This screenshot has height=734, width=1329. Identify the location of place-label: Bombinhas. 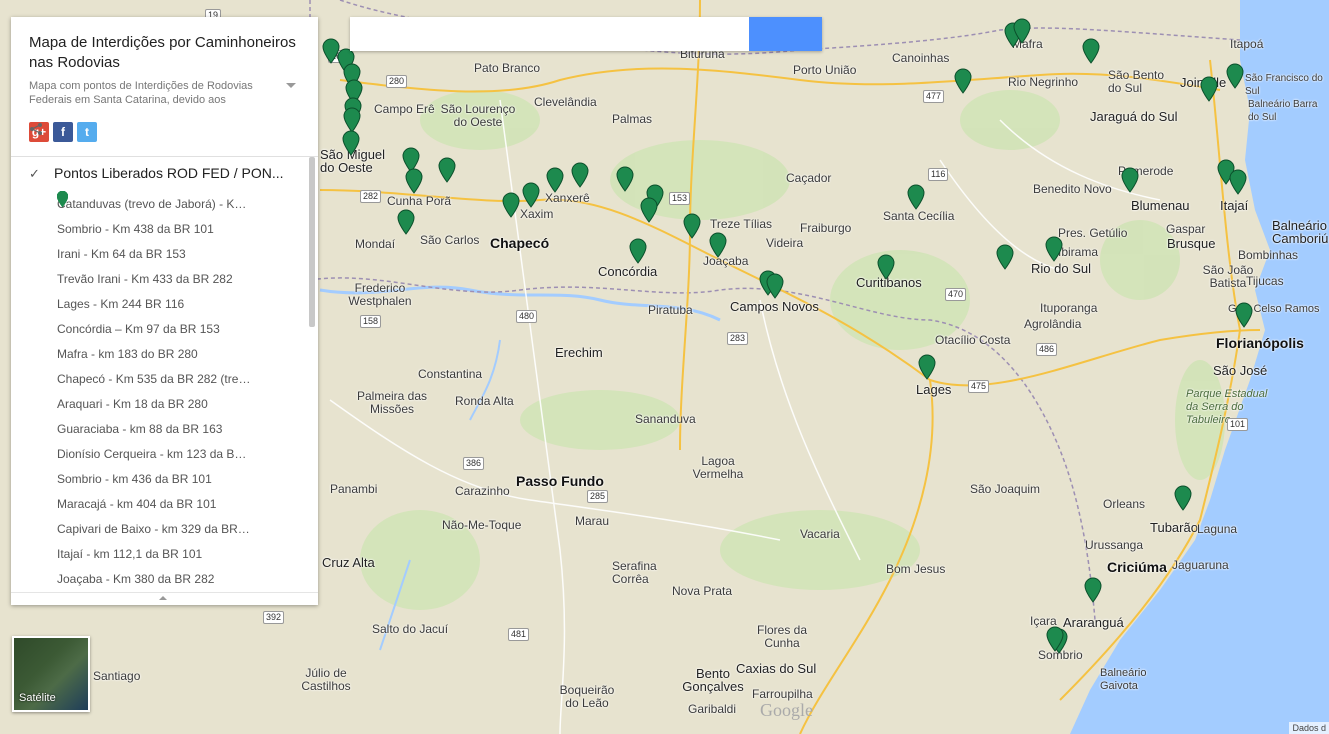
(1268, 255).